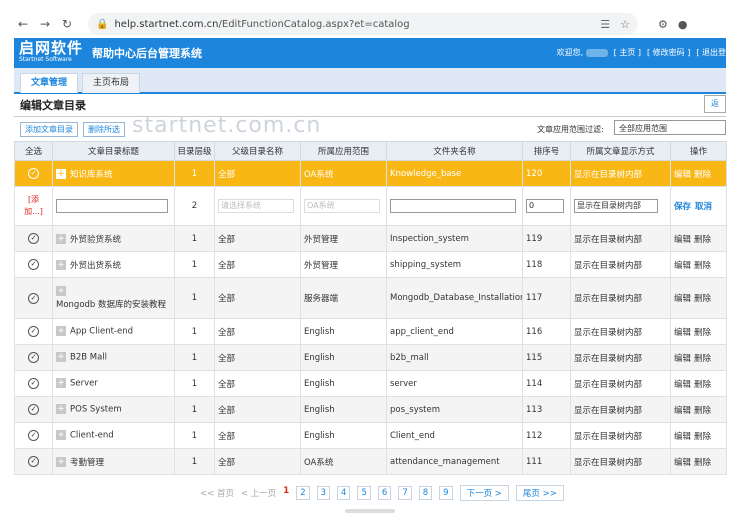 The width and height of the screenshot is (740, 521). Describe the element at coordinates (682, 207) in the screenshot. I see `save-link: 保存` at that location.